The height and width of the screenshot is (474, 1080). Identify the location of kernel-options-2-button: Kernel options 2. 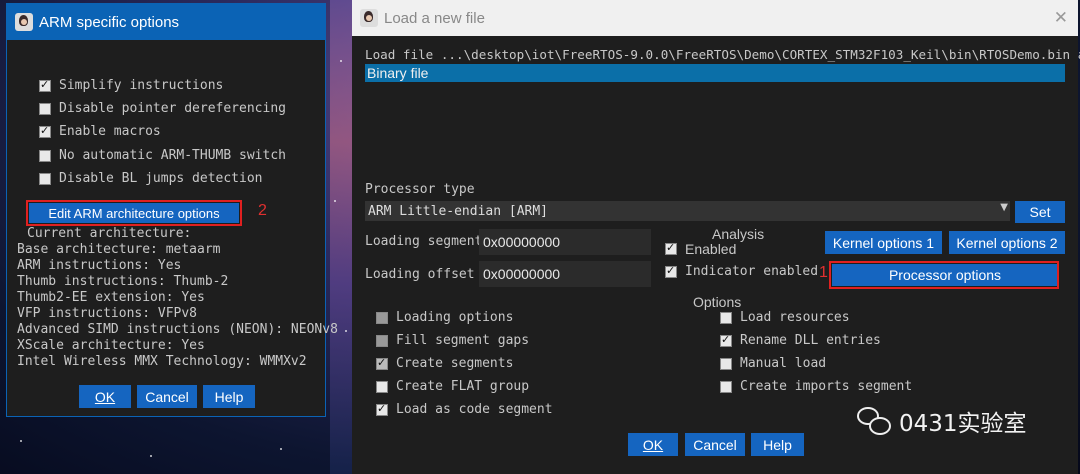
(1007, 242).